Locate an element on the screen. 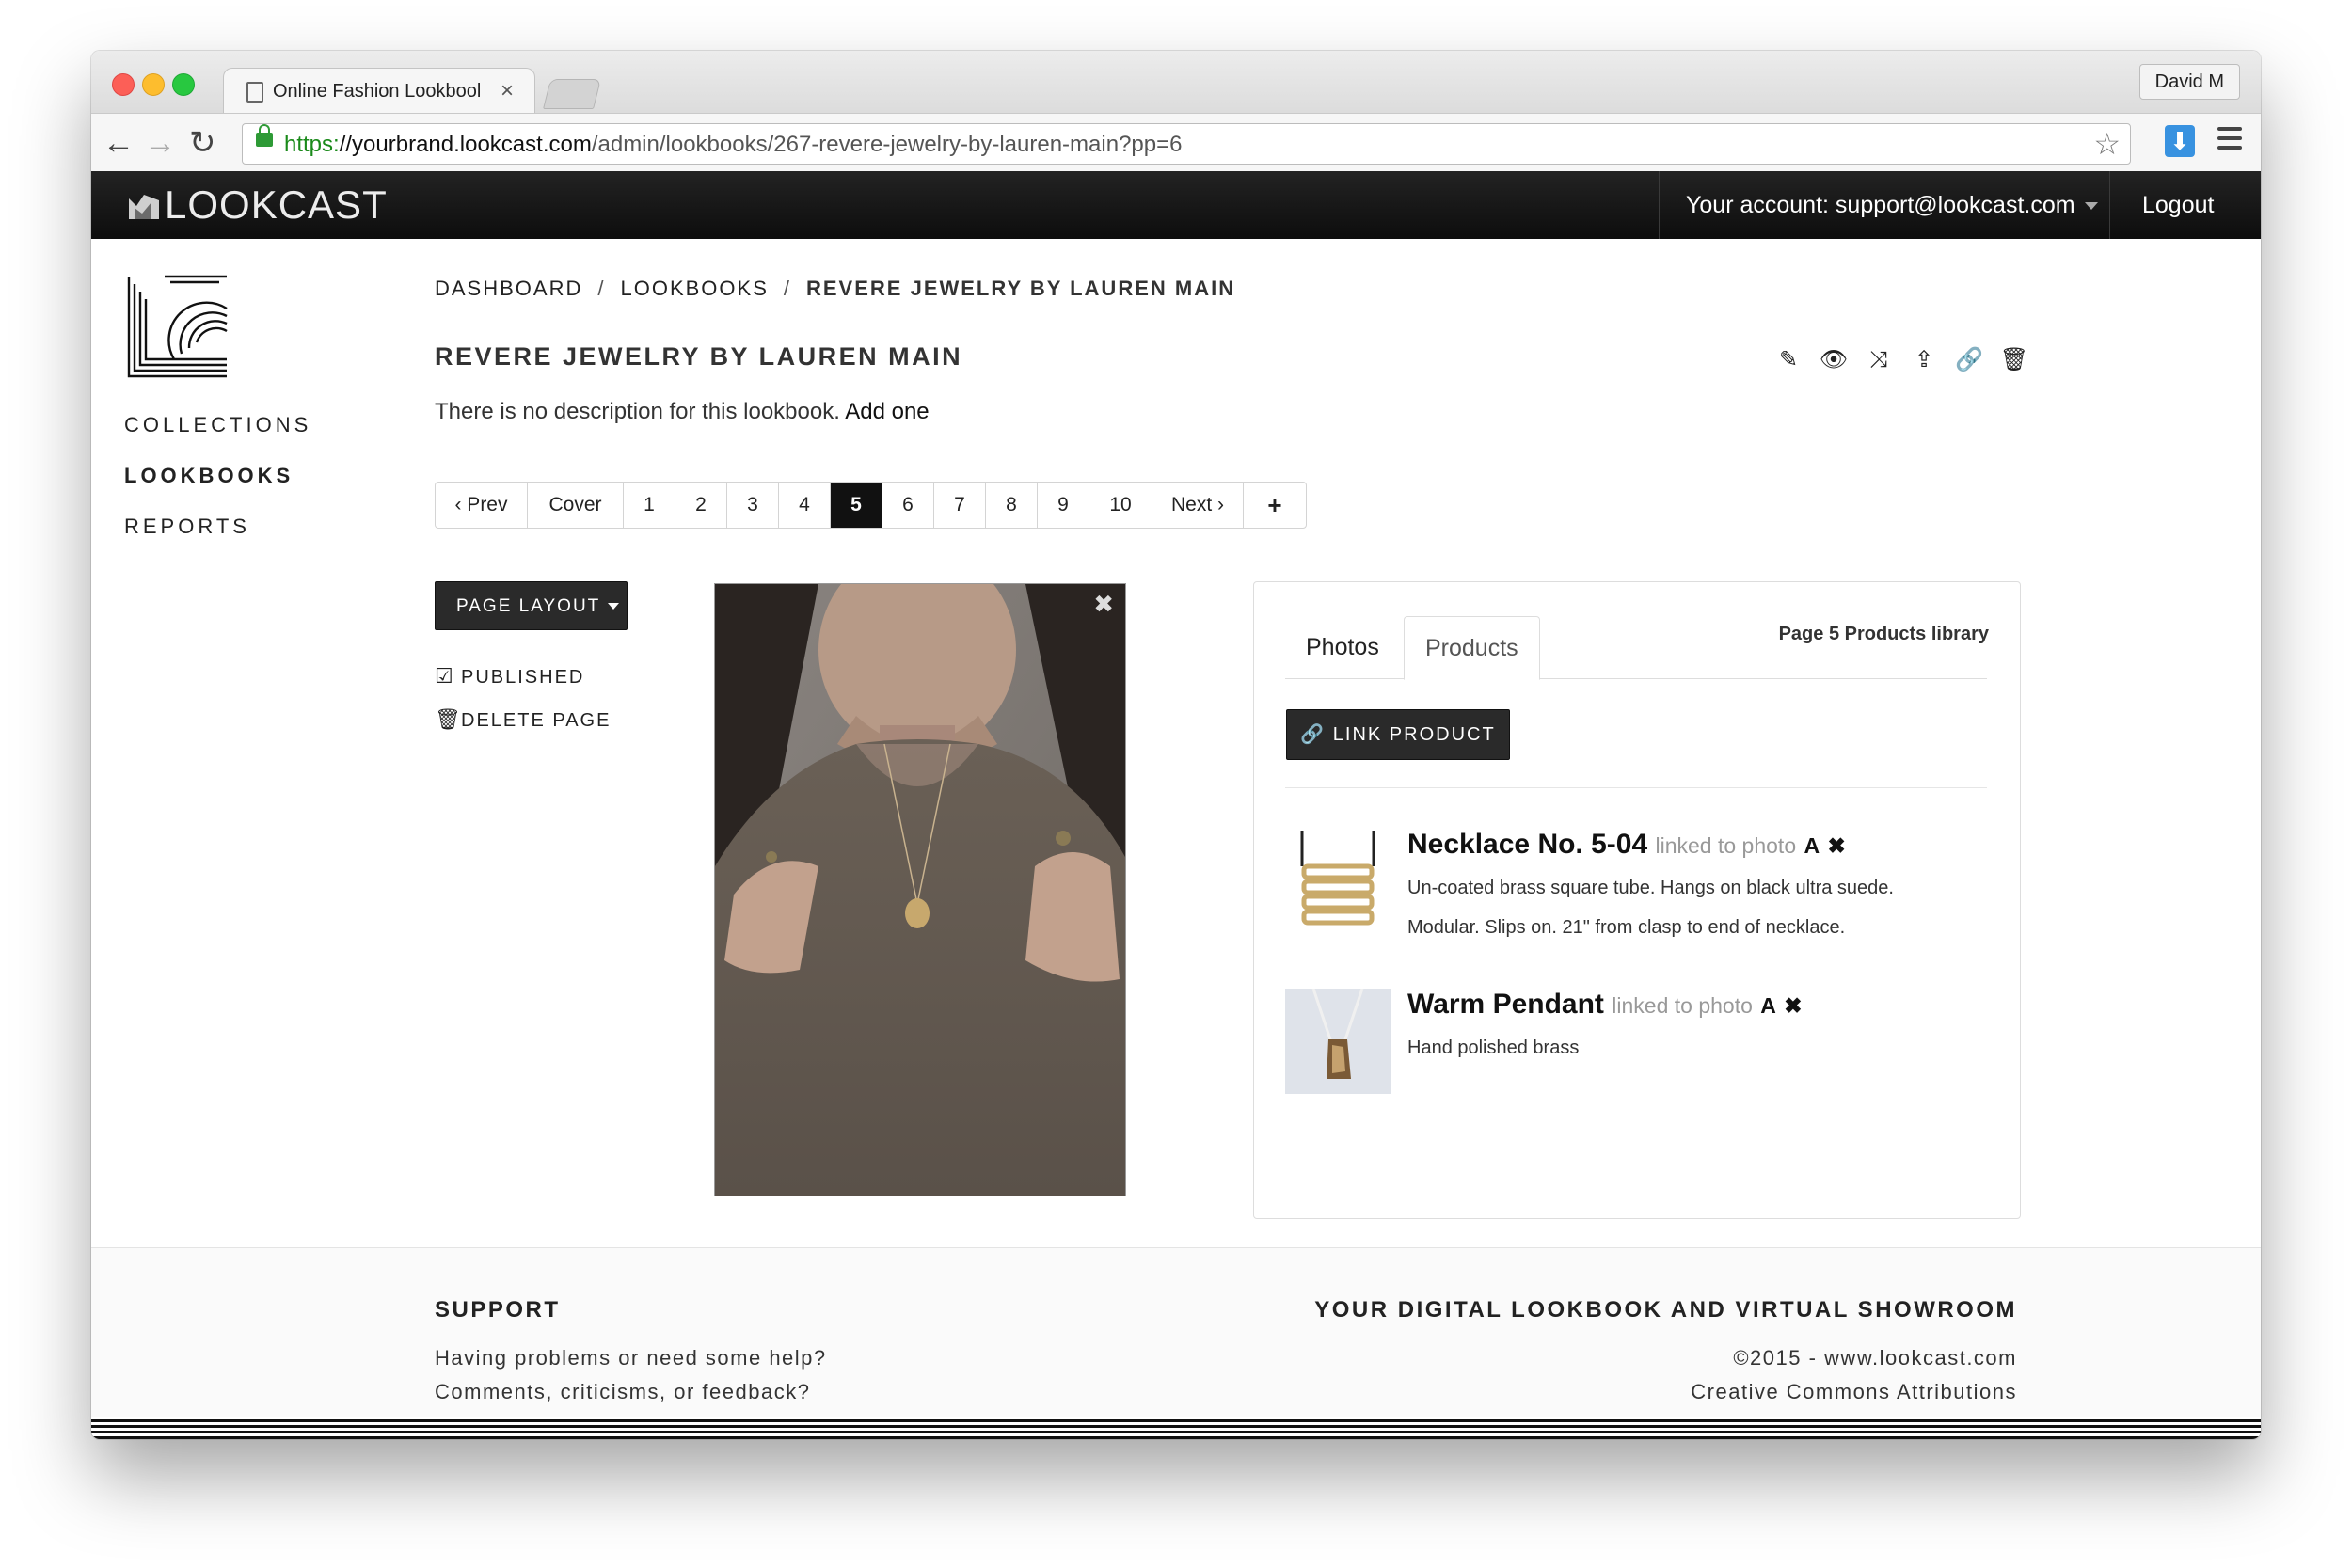 This screenshot has width=2352, height=1568. minimize-window-button is located at coordinates (153, 84).